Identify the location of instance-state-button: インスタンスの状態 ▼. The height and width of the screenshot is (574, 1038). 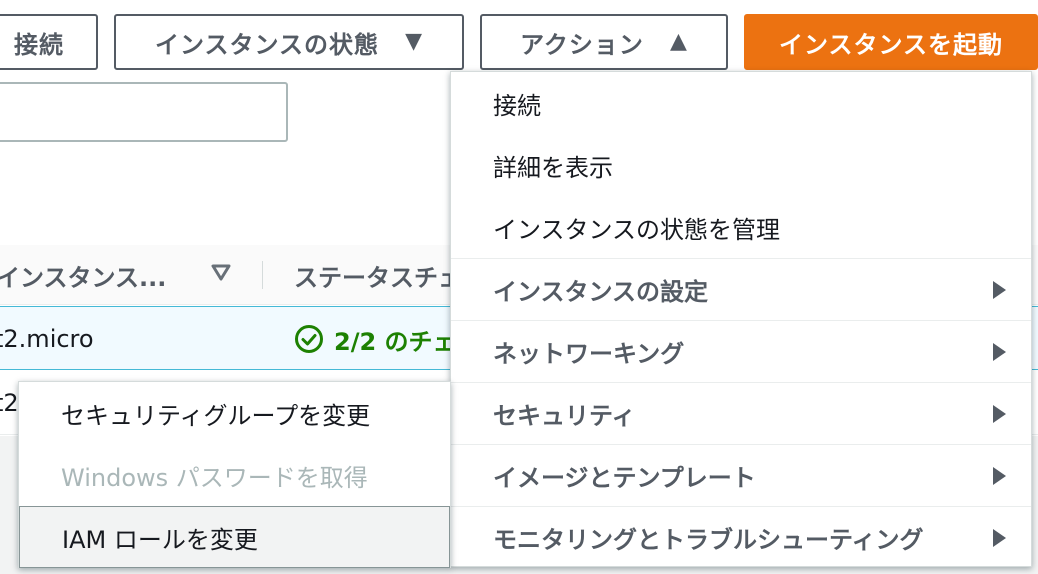
(289, 42).